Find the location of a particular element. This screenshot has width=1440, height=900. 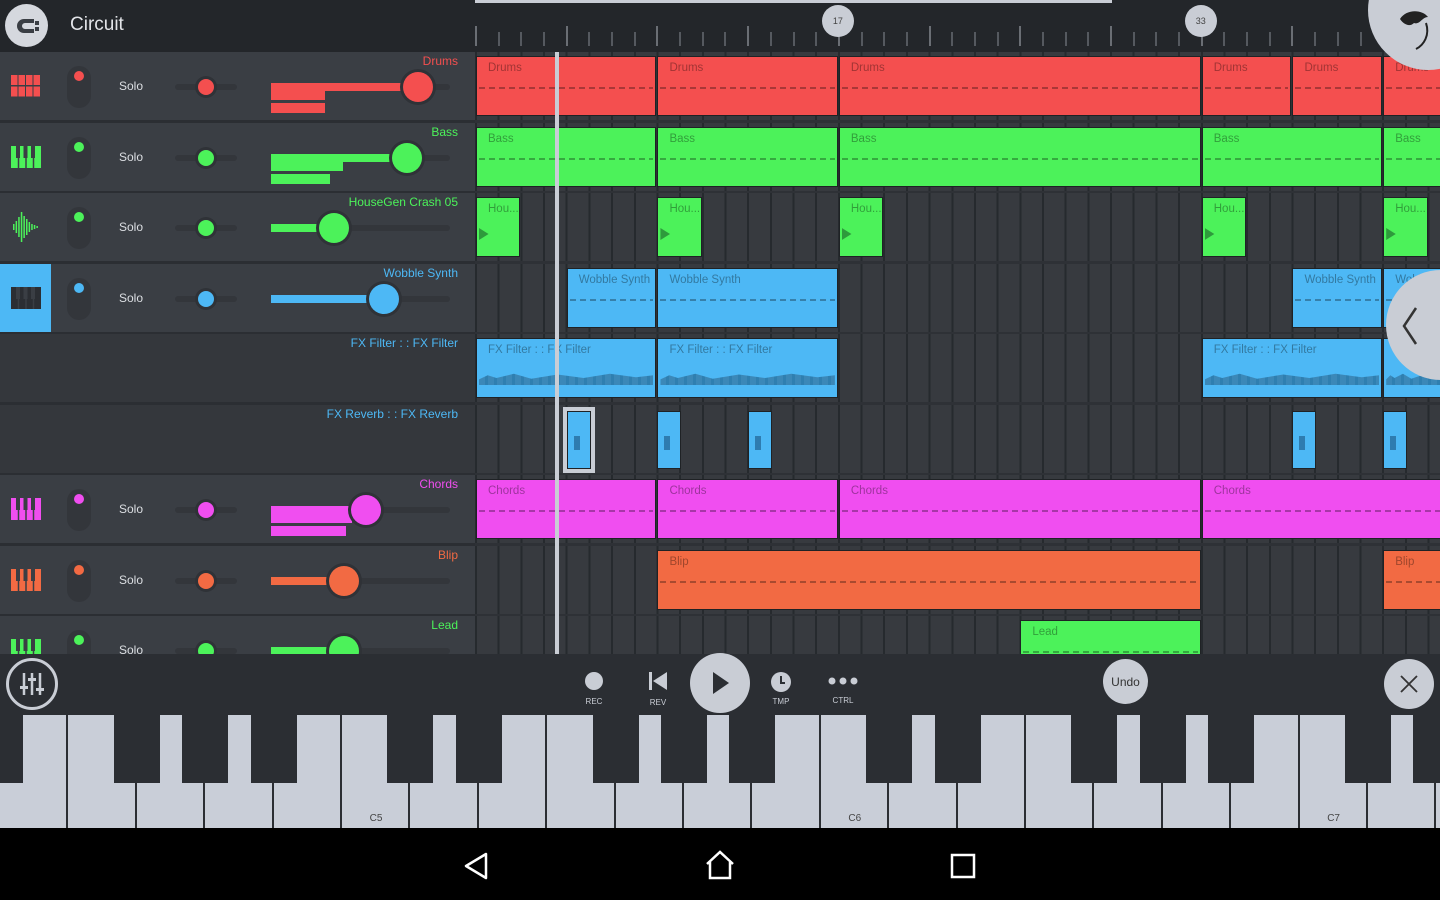

track-row: FX Reverb : : FX Reverb is located at coordinates (237, 439).